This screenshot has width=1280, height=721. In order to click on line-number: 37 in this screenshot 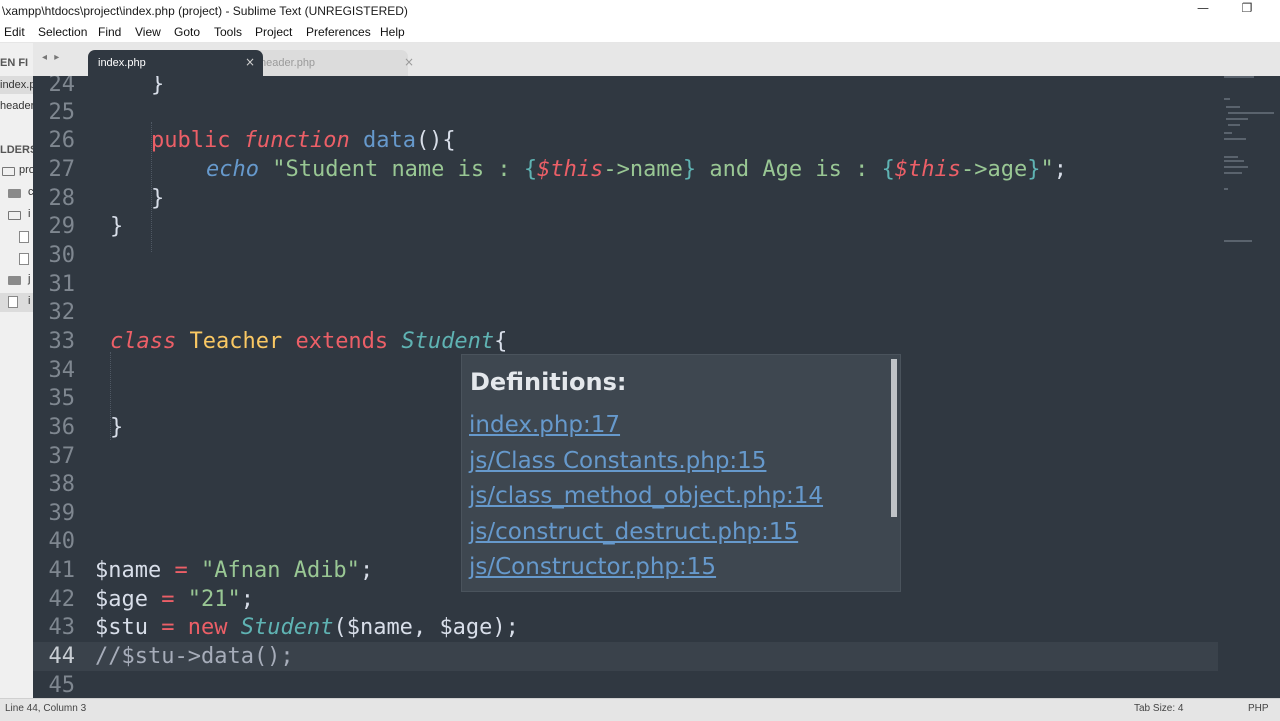, I will do `click(62, 456)`.